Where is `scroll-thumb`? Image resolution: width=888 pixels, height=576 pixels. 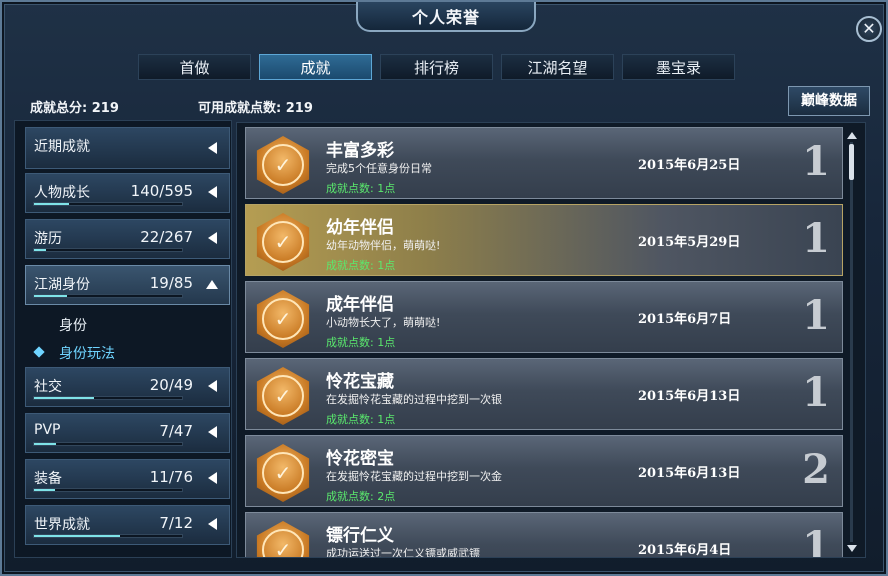 scroll-thumb is located at coordinates (851, 162).